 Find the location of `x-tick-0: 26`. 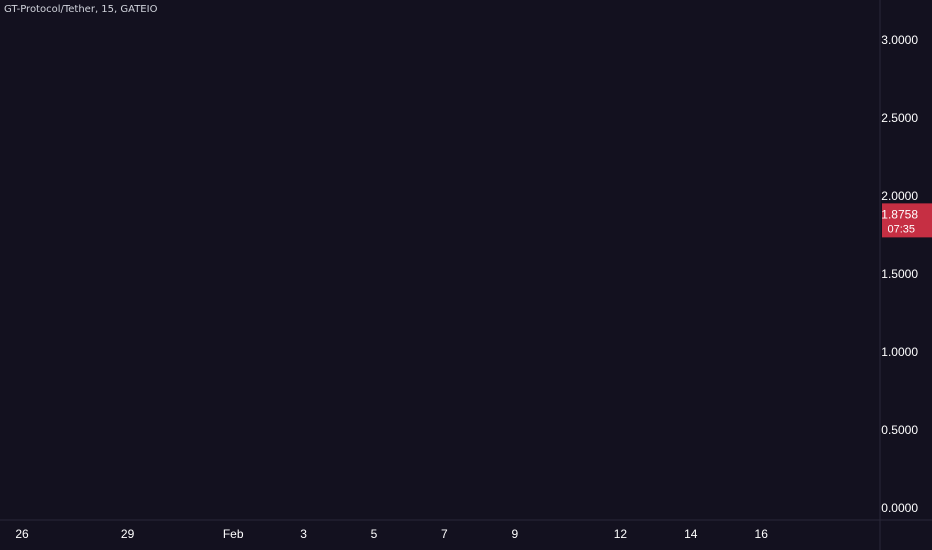

x-tick-0: 26 is located at coordinates (22, 534).